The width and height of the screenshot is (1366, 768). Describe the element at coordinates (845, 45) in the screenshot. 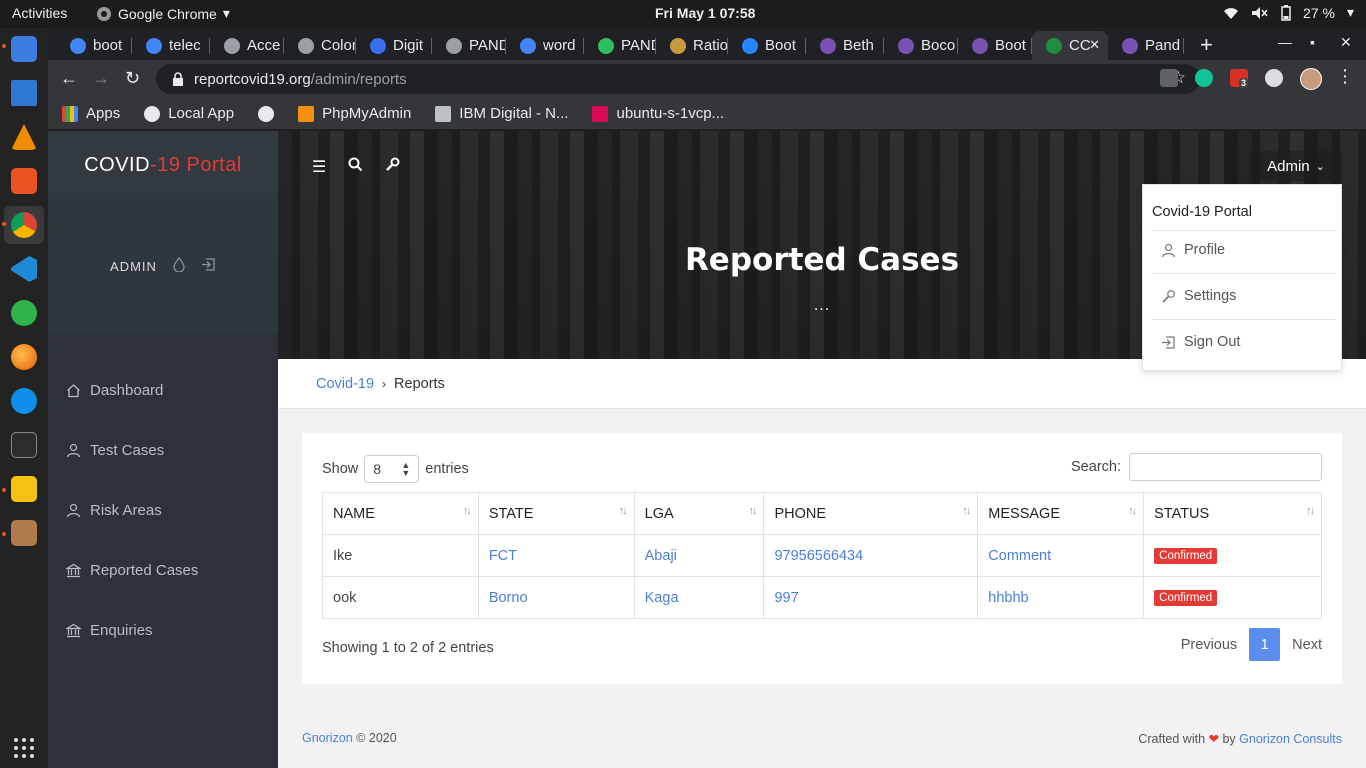

I see `browser-tab: Beth` at that location.